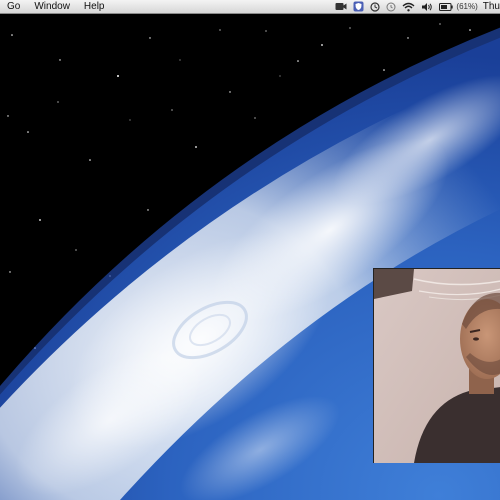 Image resolution: width=500 pixels, height=500 pixels. I want to click on wifi-icon, so click(408, 6).